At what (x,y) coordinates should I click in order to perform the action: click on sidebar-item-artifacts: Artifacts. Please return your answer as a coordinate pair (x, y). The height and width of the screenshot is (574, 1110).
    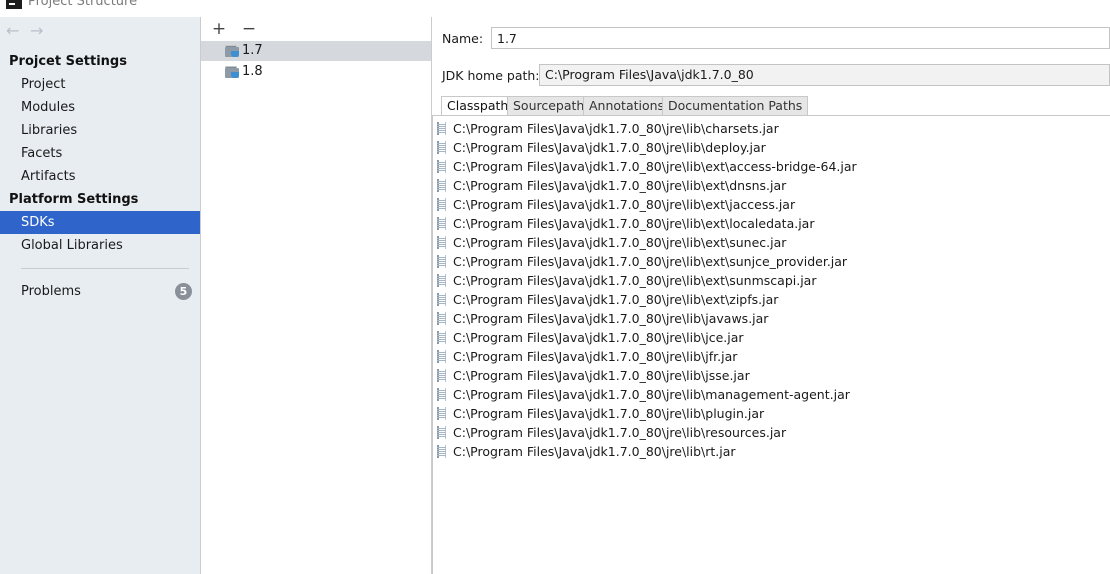
    Looking at the image, I should click on (100, 176).